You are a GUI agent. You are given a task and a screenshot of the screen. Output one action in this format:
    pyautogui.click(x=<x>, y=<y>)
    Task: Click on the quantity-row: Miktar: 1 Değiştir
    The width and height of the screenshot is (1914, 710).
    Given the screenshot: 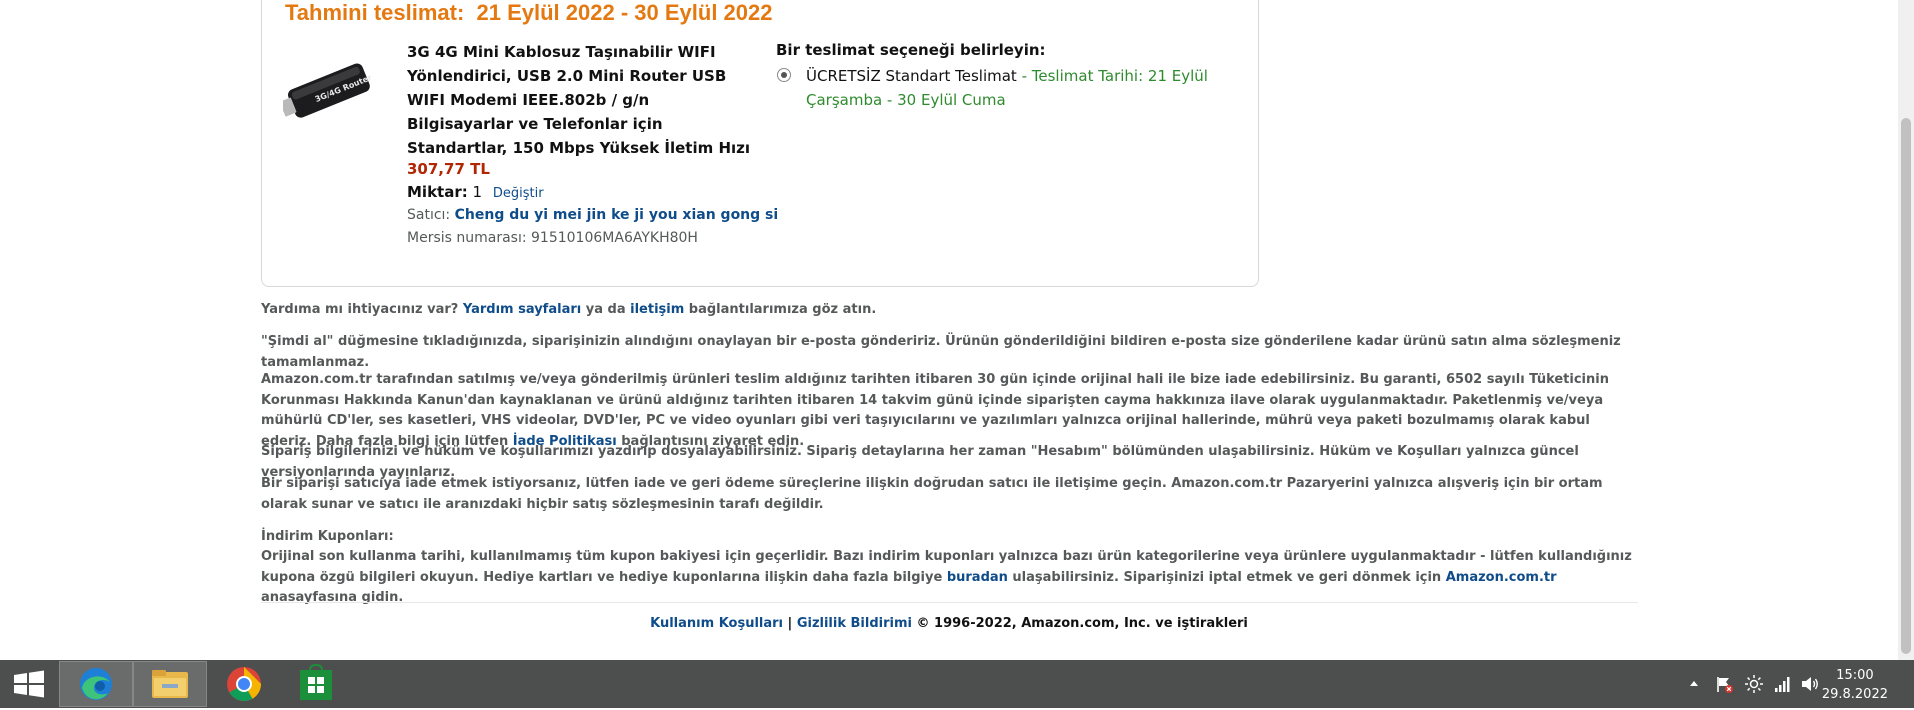 What is the action you would take?
    pyautogui.click(x=475, y=192)
    